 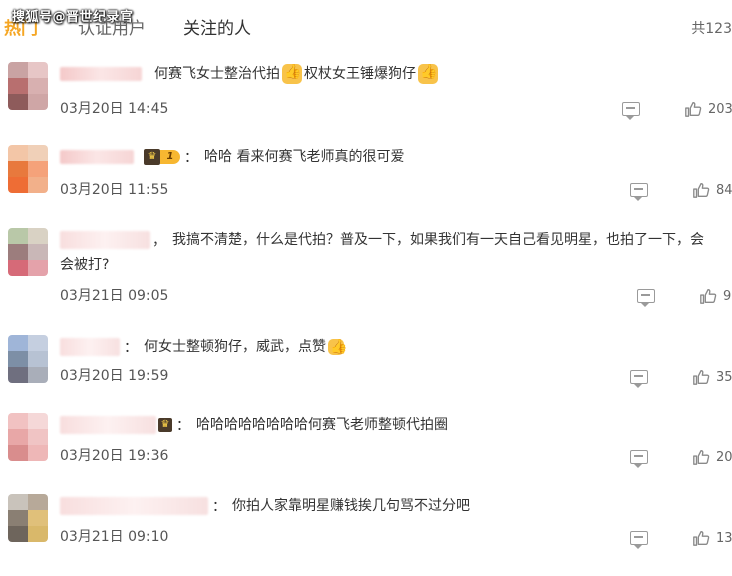 I want to click on level-badge: 1, so click(x=170, y=157).